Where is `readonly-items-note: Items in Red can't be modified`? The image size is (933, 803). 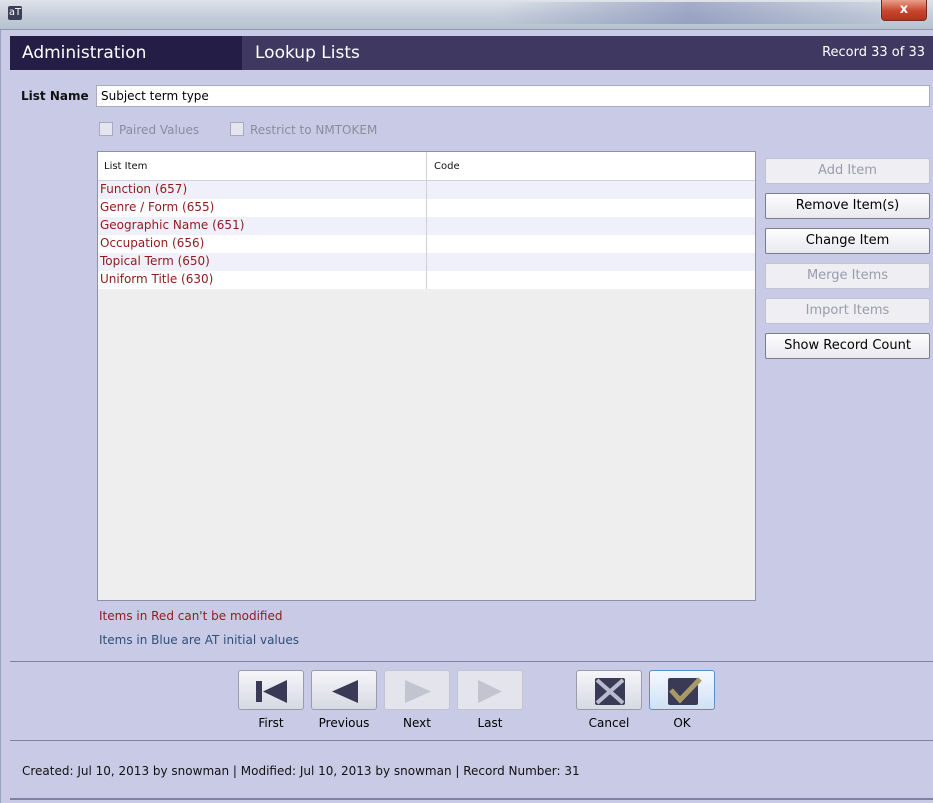 readonly-items-note: Items in Red can't be modified is located at coordinates (191, 616).